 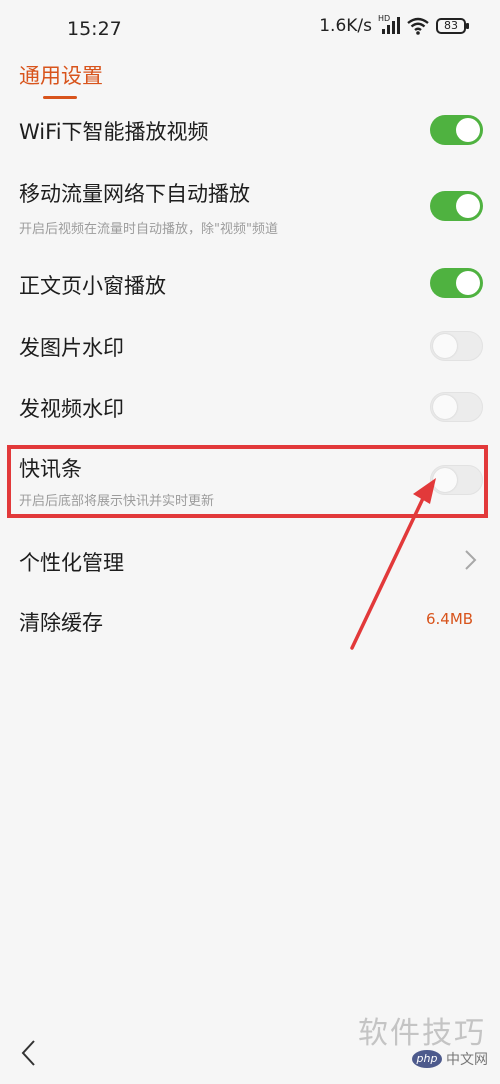 I want to click on setting-label: 移动流量网络下自动播放, so click(x=134, y=194).